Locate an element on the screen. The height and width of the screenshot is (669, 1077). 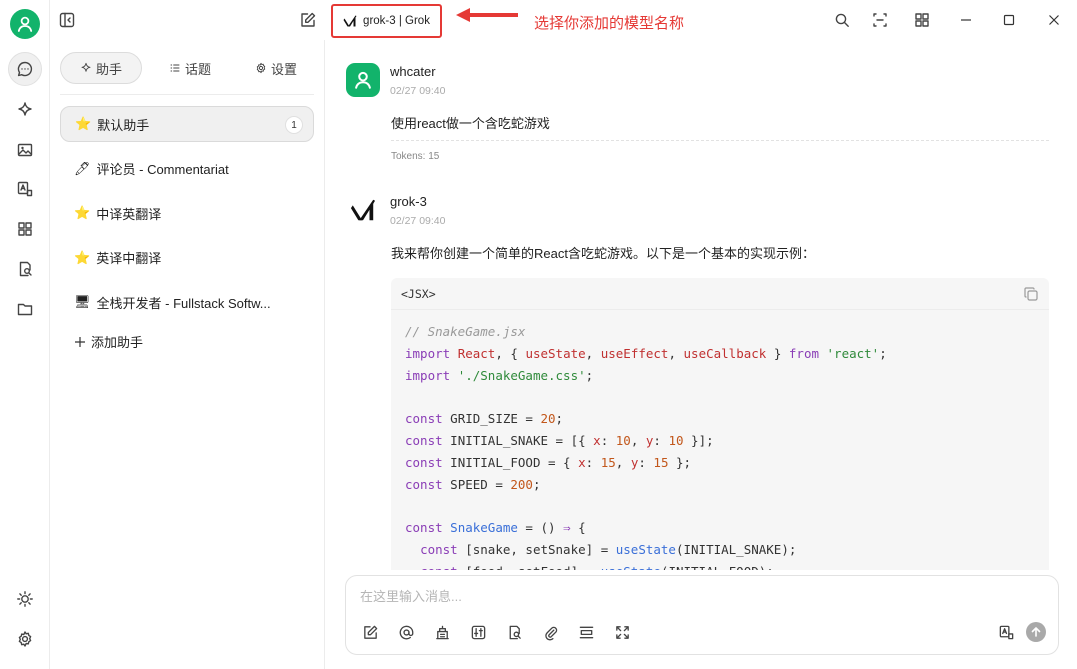
assistant-emoji: 🖥 is located at coordinates (82, 301).